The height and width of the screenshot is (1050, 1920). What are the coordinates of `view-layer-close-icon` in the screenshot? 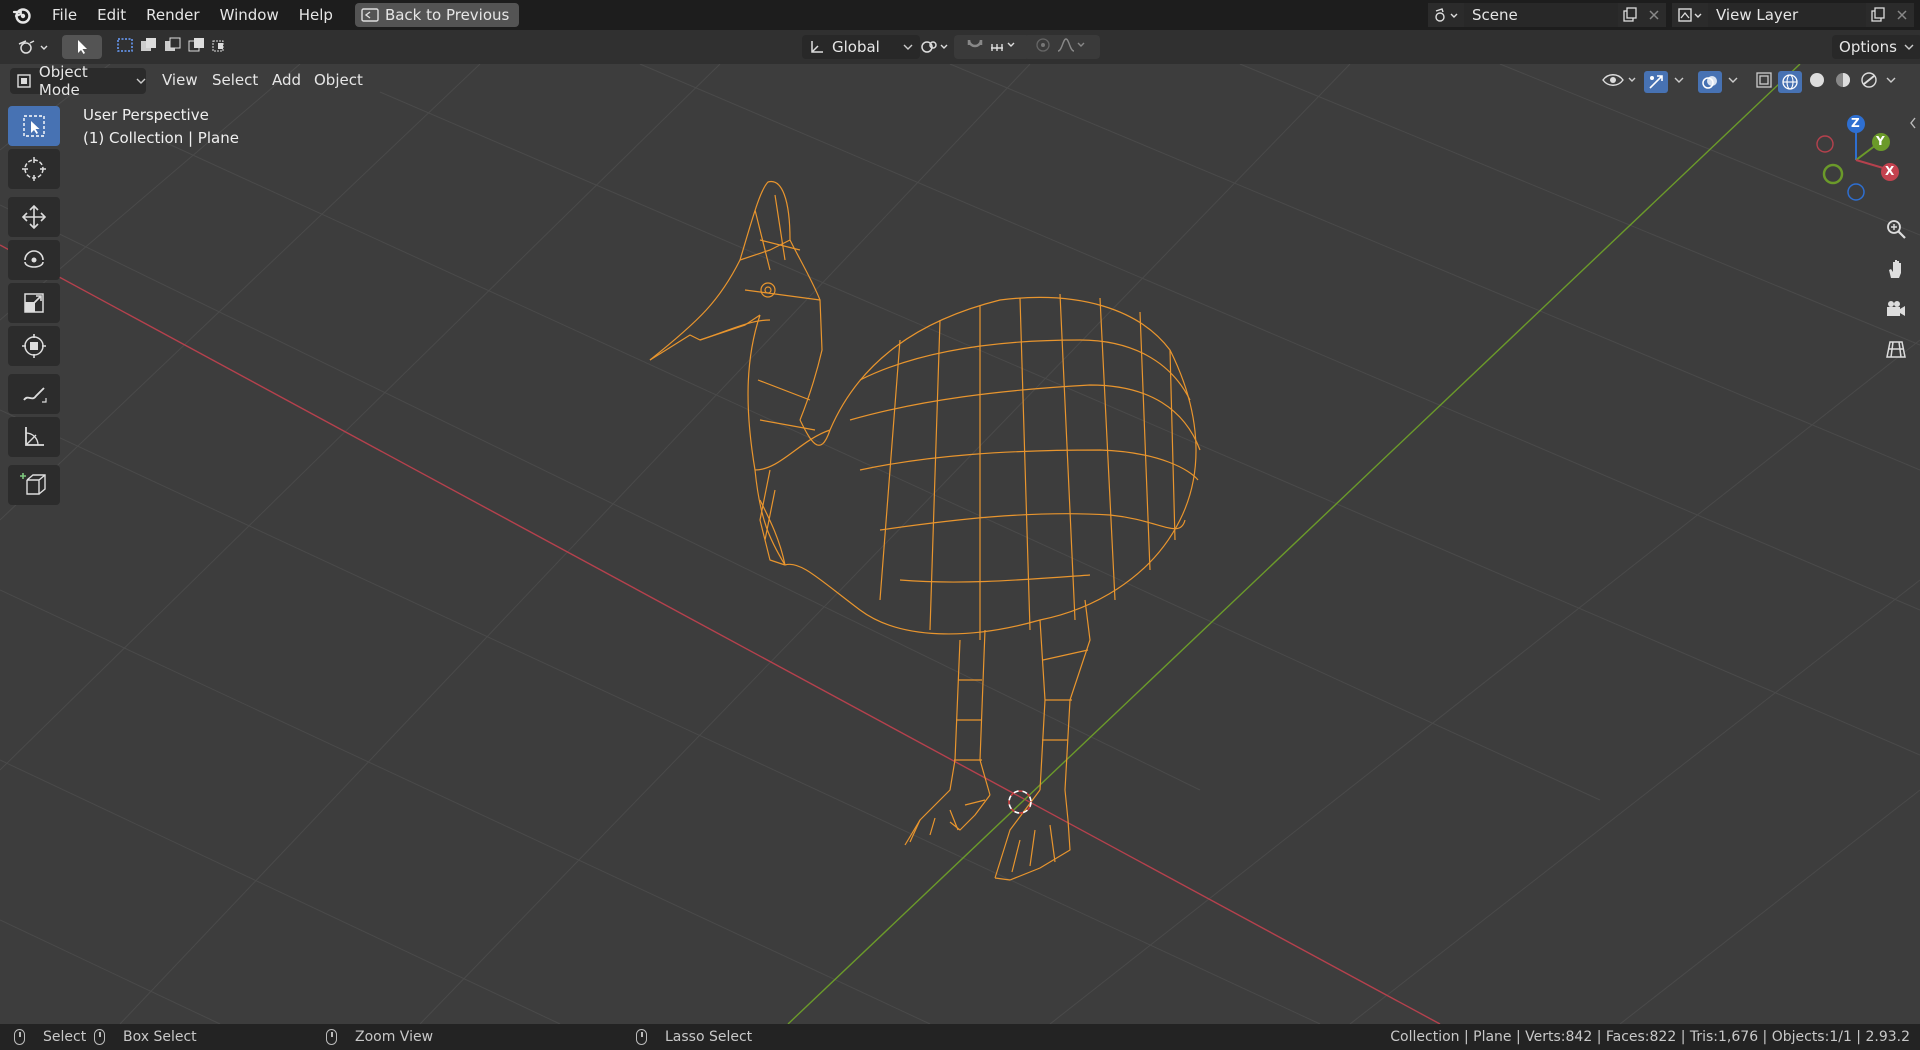 It's located at (1902, 15).